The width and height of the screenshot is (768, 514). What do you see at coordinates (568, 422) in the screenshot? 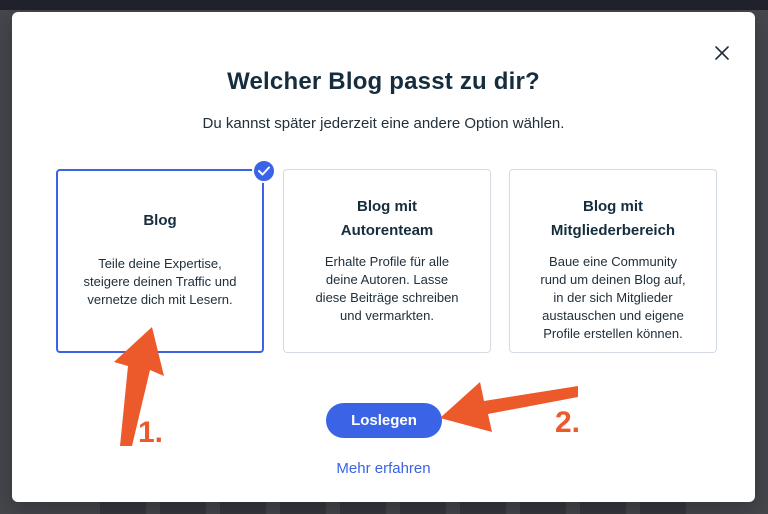
I see `annotation-step-2: 2.` at bounding box center [568, 422].